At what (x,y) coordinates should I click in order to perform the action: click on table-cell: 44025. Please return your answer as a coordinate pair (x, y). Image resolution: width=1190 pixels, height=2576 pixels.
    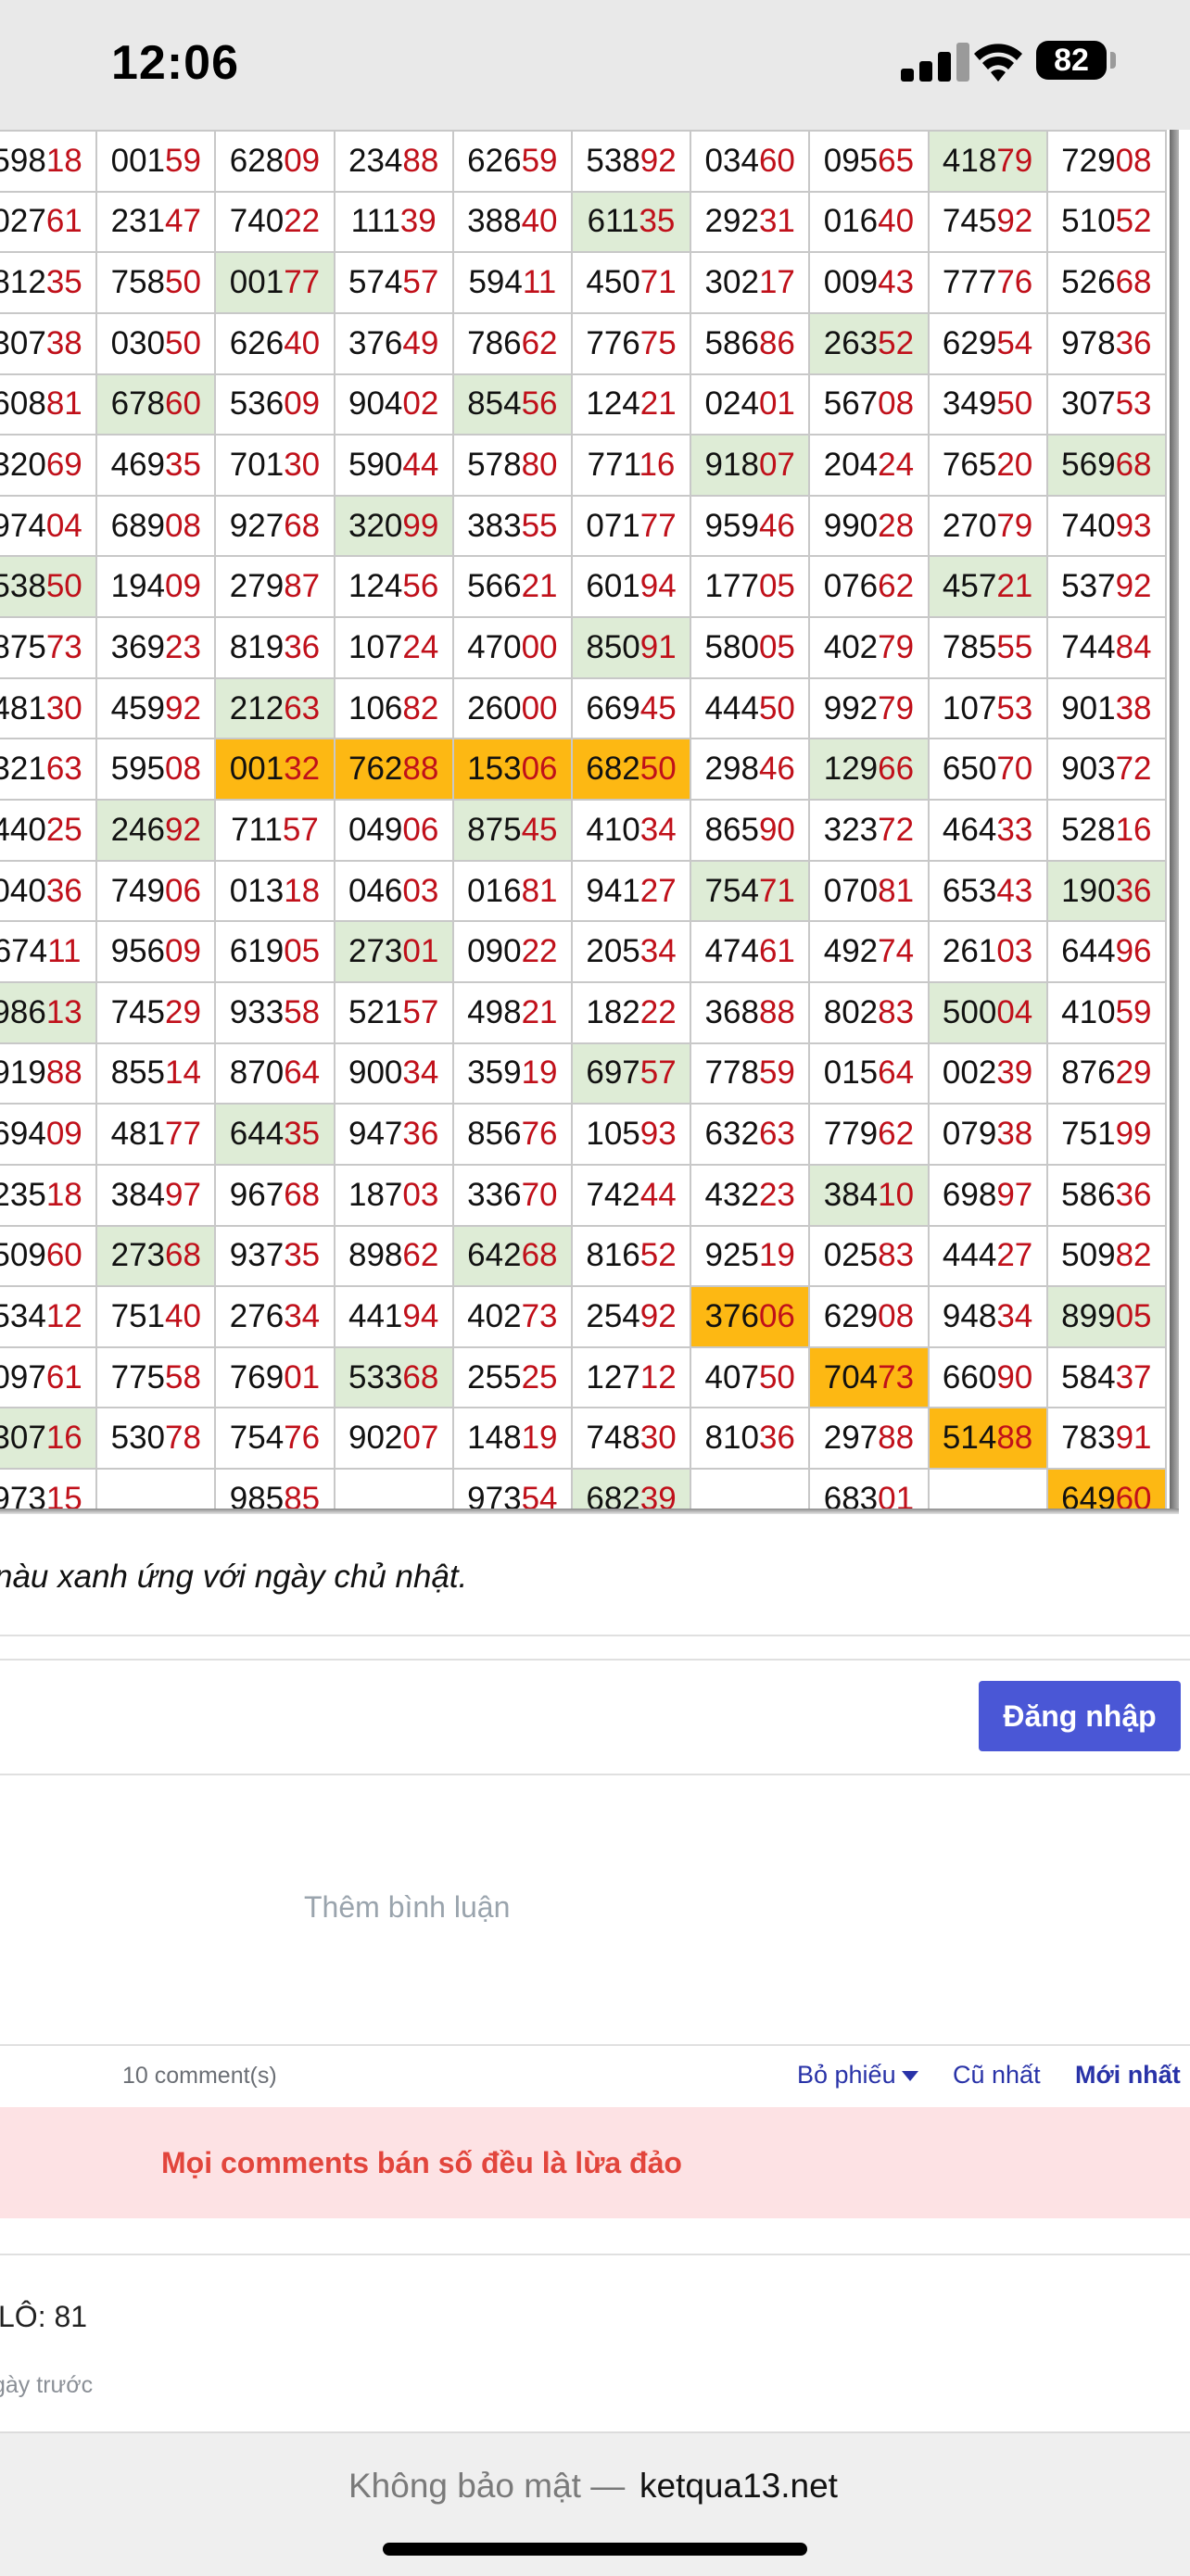
    Looking at the image, I should click on (49, 830).